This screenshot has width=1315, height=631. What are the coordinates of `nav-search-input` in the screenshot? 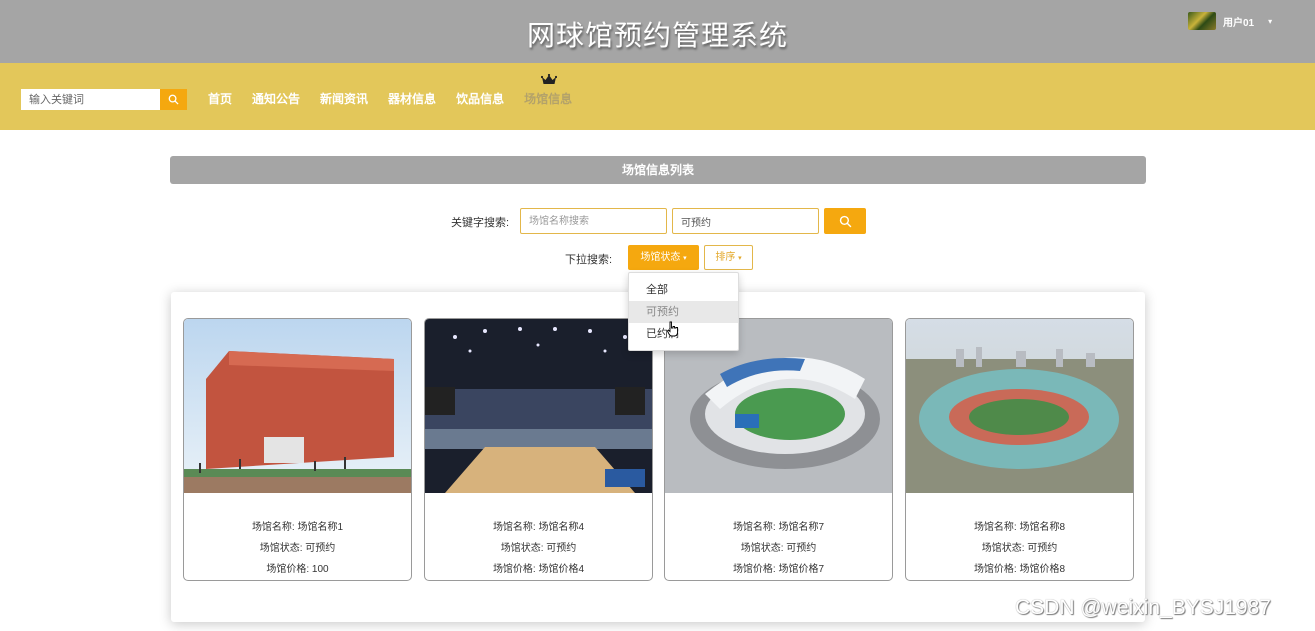 It's located at (90, 99).